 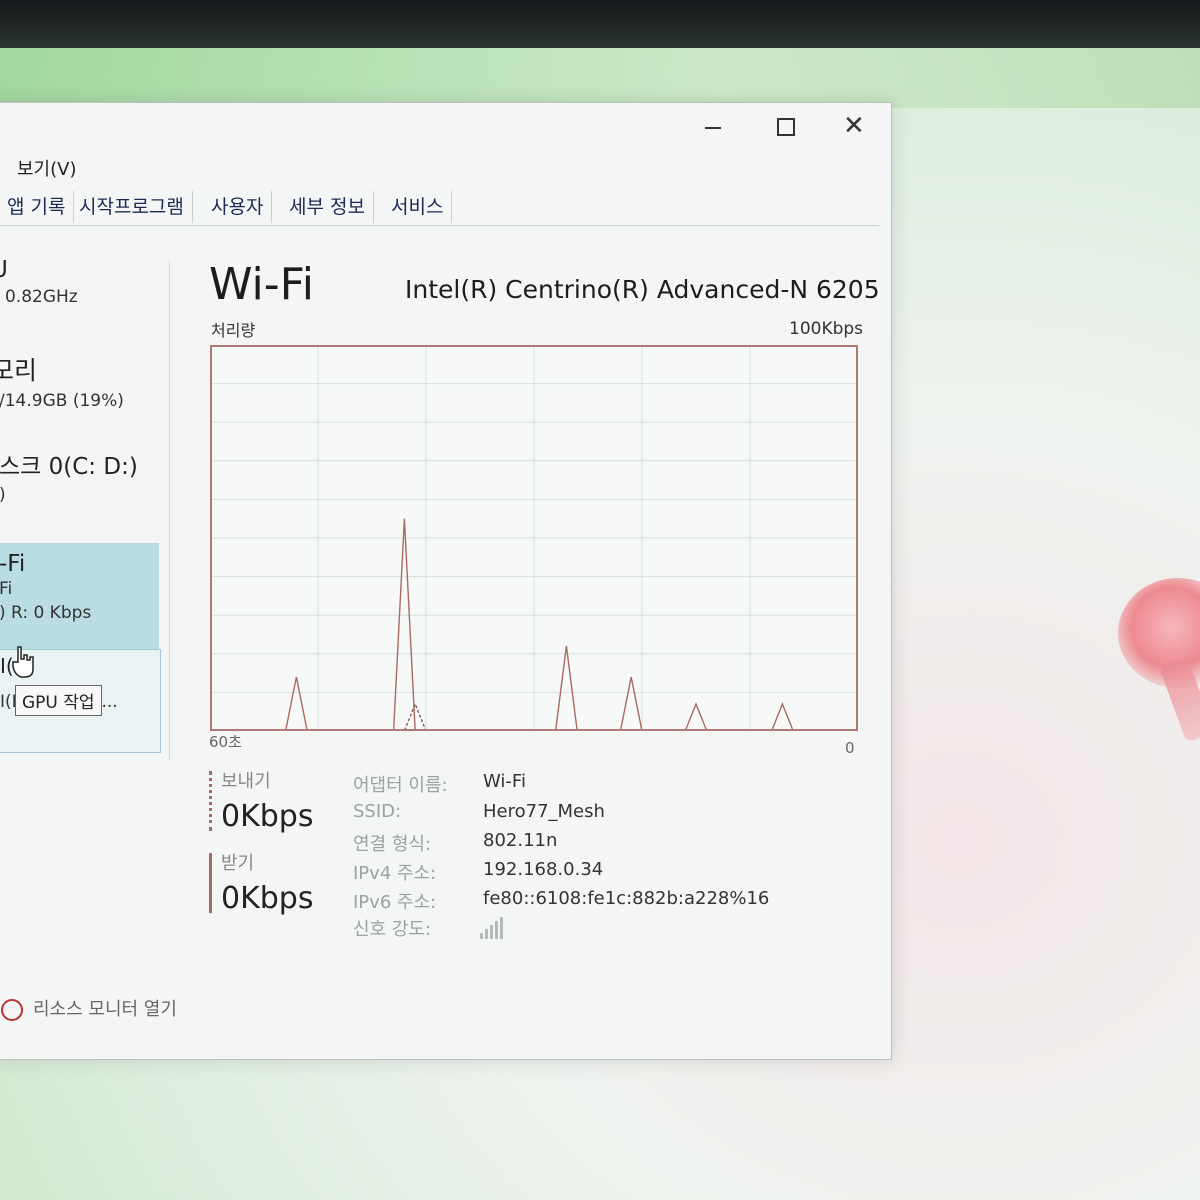 What do you see at coordinates (79, 596) in the screenshot?
I see `sidebar-item-wifi: -Fi Fi ) R: 0 Kbps` at bounding box center [79, 596].